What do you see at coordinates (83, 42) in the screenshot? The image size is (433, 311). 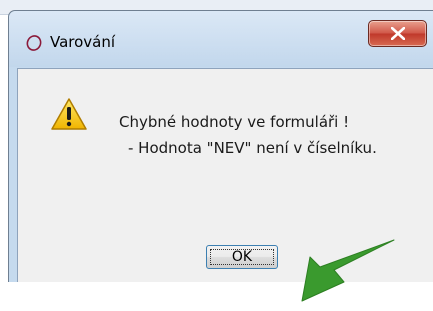 I see `dialog-title: Varování` at bounding box center [83, 42].